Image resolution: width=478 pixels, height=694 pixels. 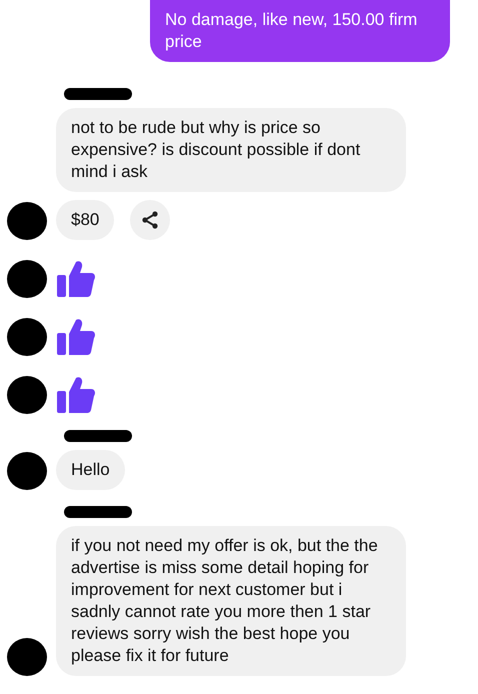 I want to click on message-bubble: No damage, like new, 150.00 firm price, so click(x=300, y=31).